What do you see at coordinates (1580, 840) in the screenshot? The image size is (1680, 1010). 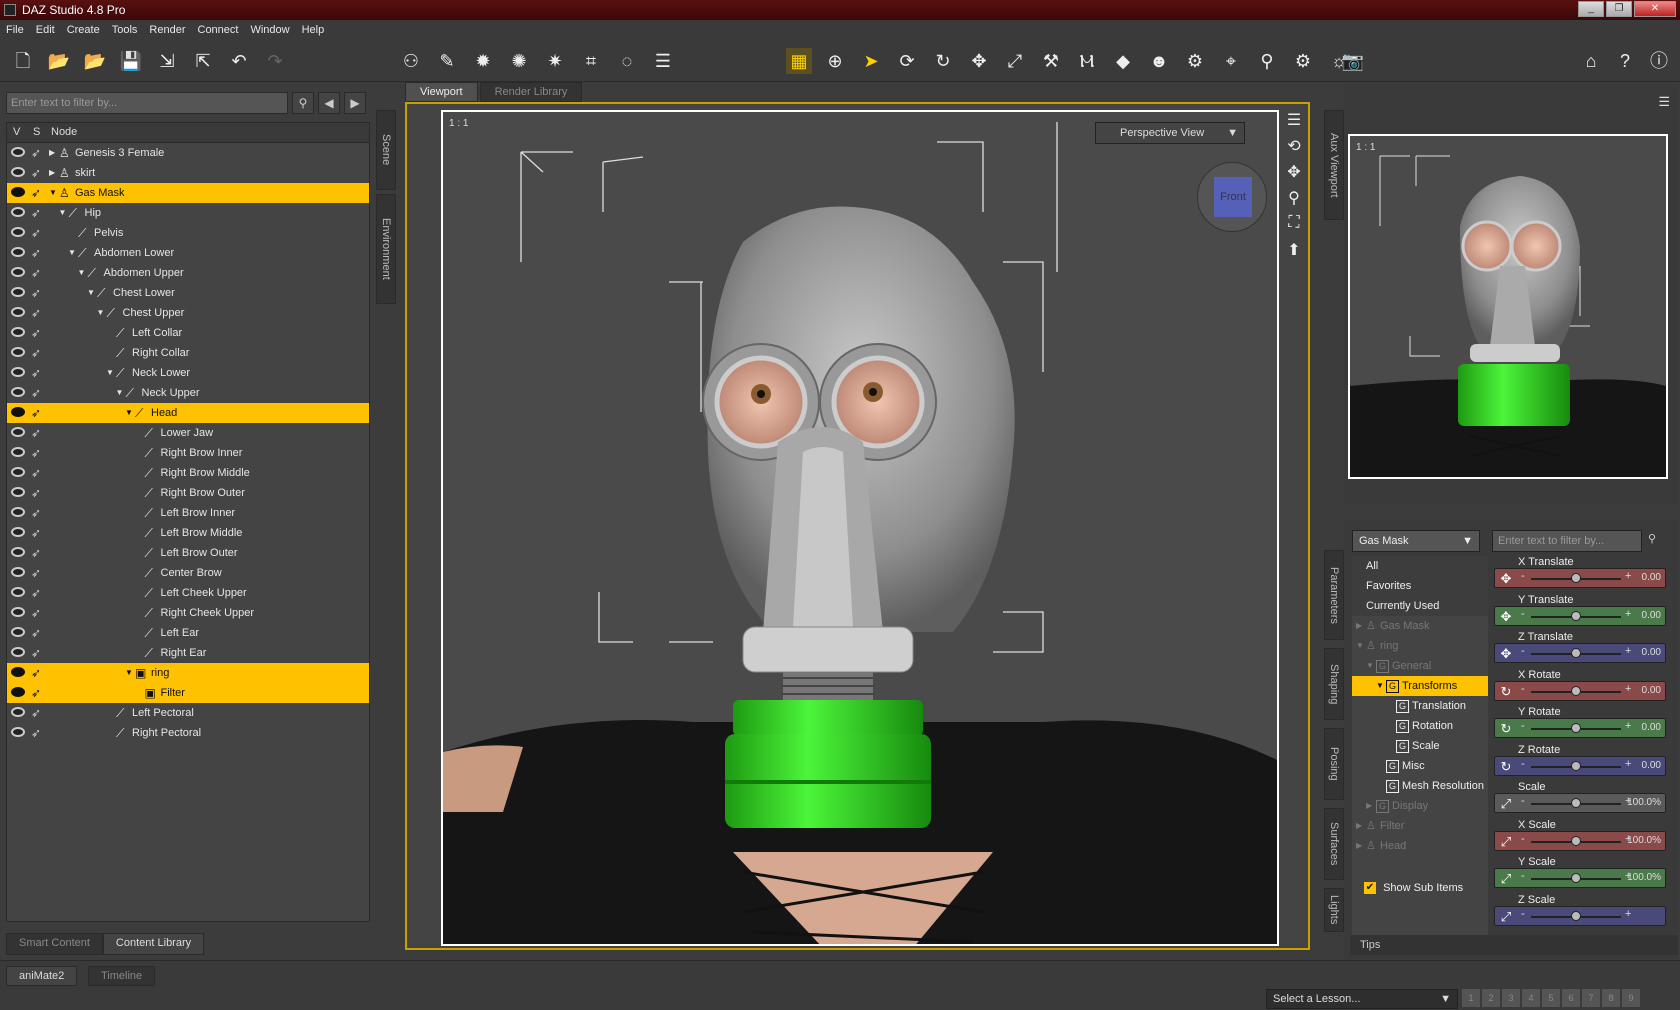 I see `slider-track: ⤢ - +100.0%` at bounding box center [1580, 840].